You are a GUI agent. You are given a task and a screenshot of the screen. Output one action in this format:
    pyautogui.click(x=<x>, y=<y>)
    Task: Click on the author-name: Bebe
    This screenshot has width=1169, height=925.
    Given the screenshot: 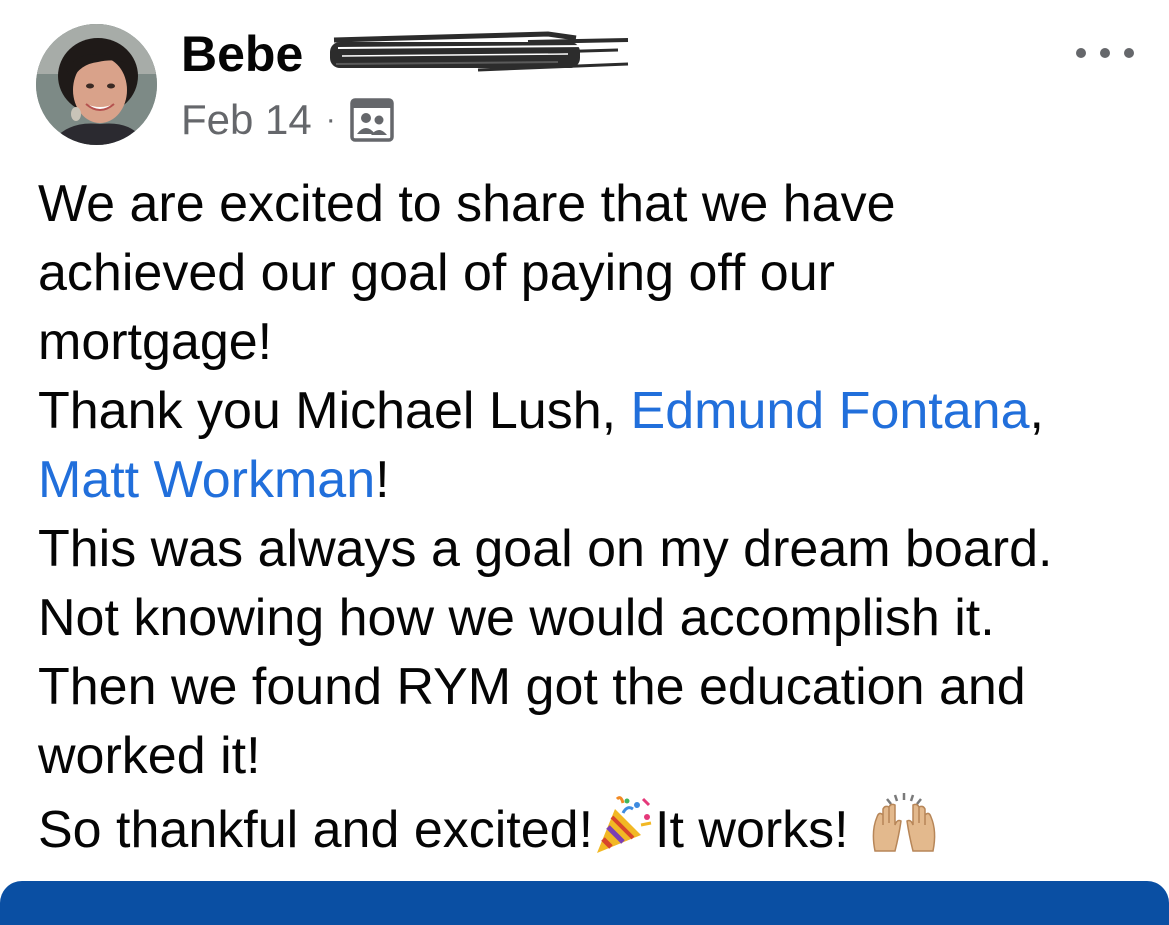 What is the action you would take?
    pyautogui.click(x=242, y=54)
    